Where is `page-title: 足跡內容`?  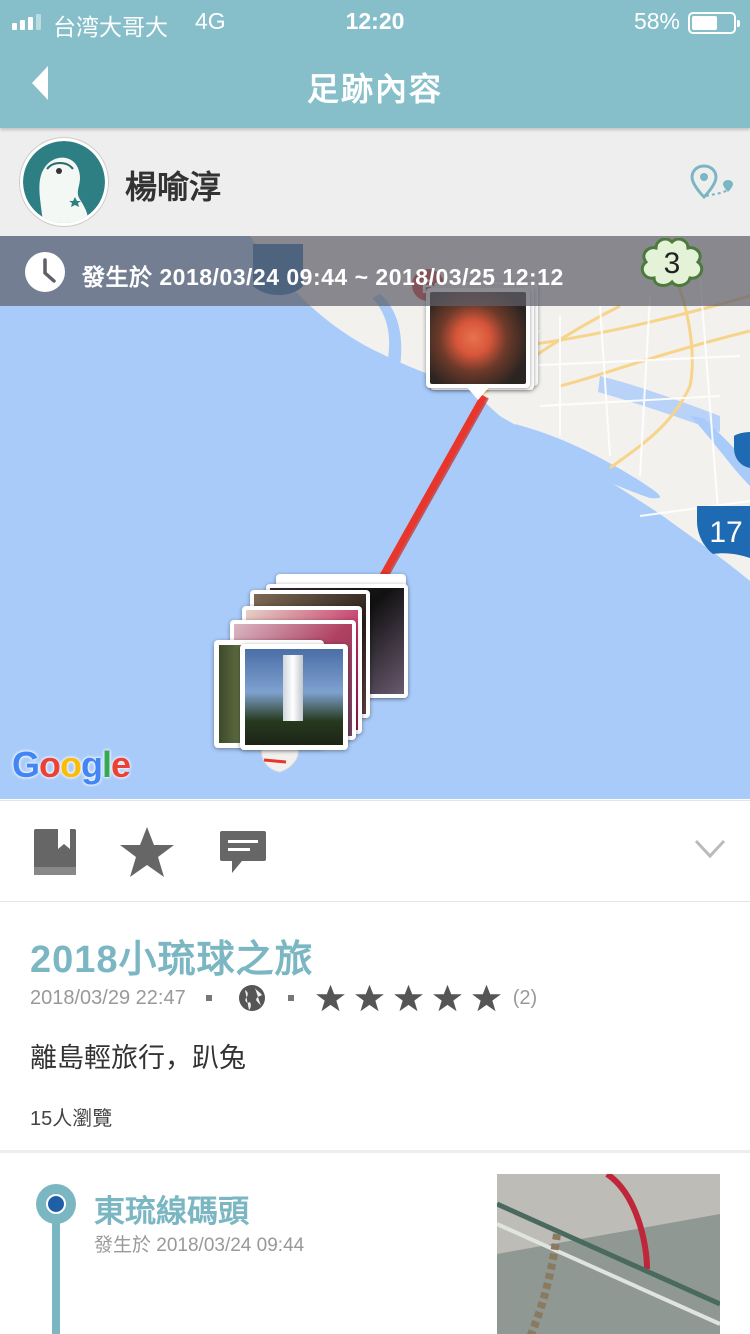 page-title: 足跡內容 is located at coordinates (374, 89).